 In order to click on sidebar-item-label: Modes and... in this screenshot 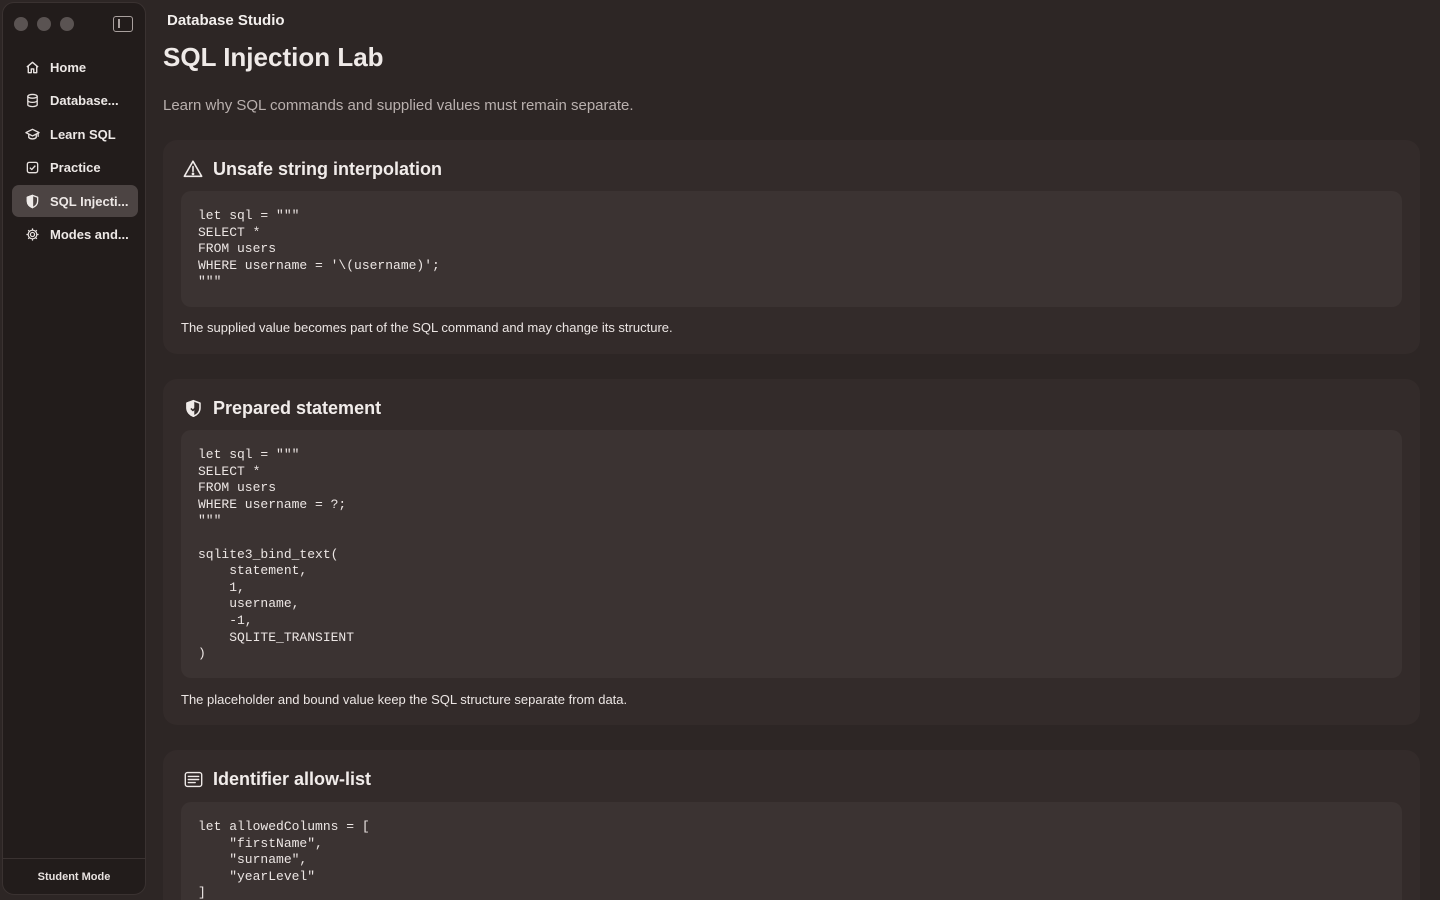, I will do `click(89, 234)`.